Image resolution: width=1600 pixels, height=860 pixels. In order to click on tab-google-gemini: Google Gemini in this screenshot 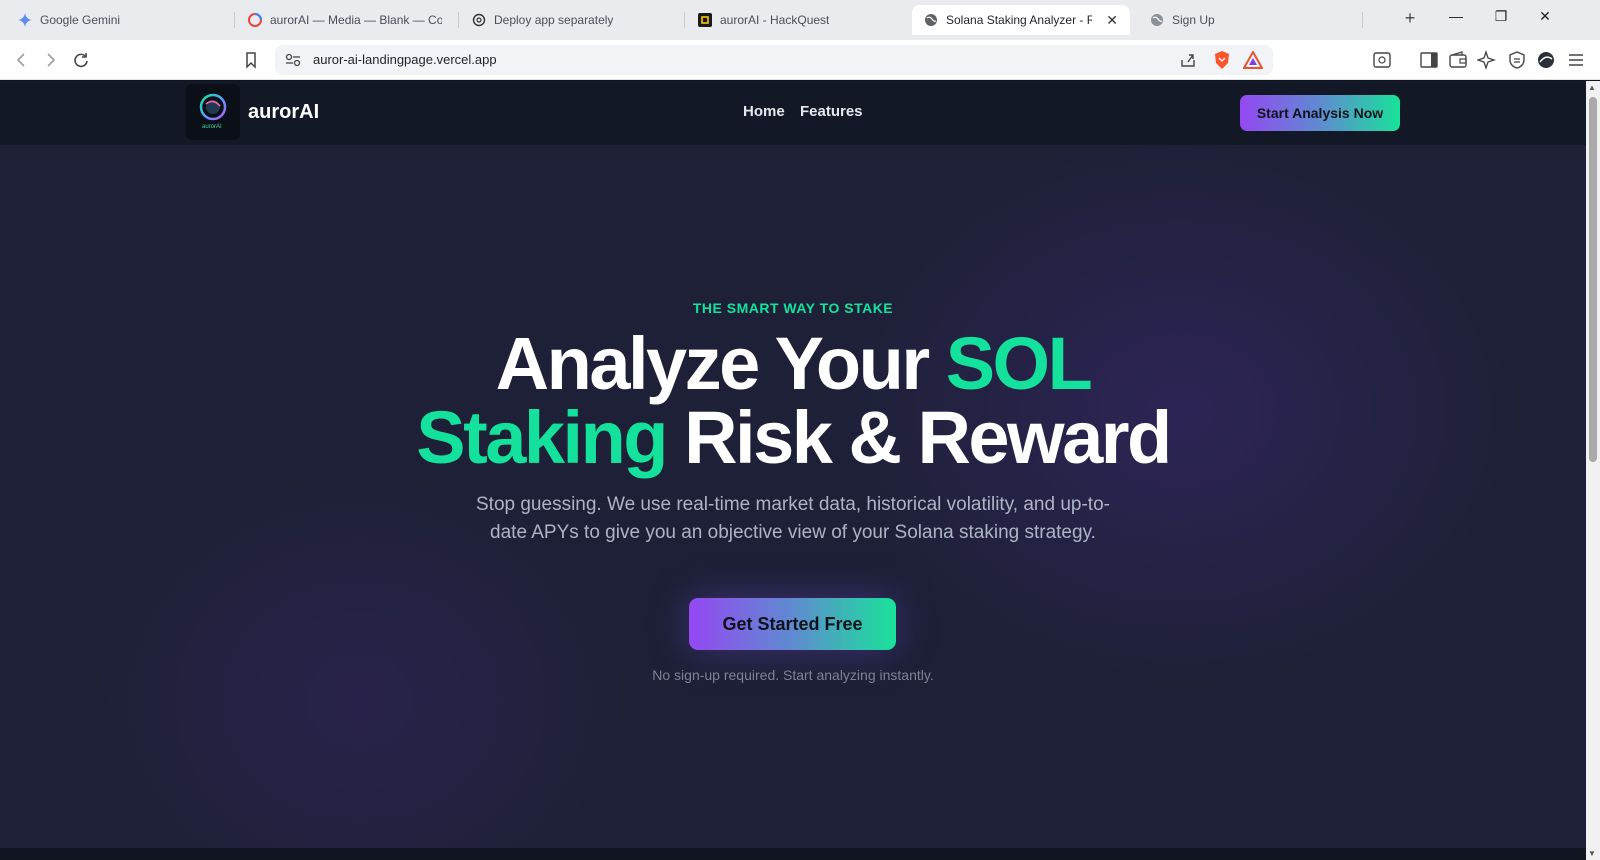, I will do `click(117, 20)`.